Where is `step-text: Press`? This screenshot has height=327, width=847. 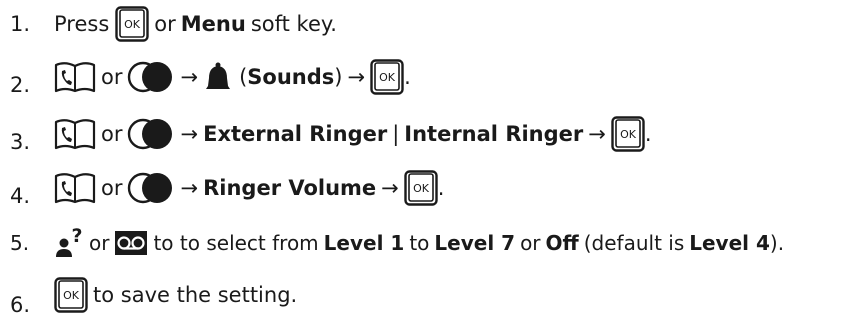 step-text: Press is located at coordinates (82, 24).